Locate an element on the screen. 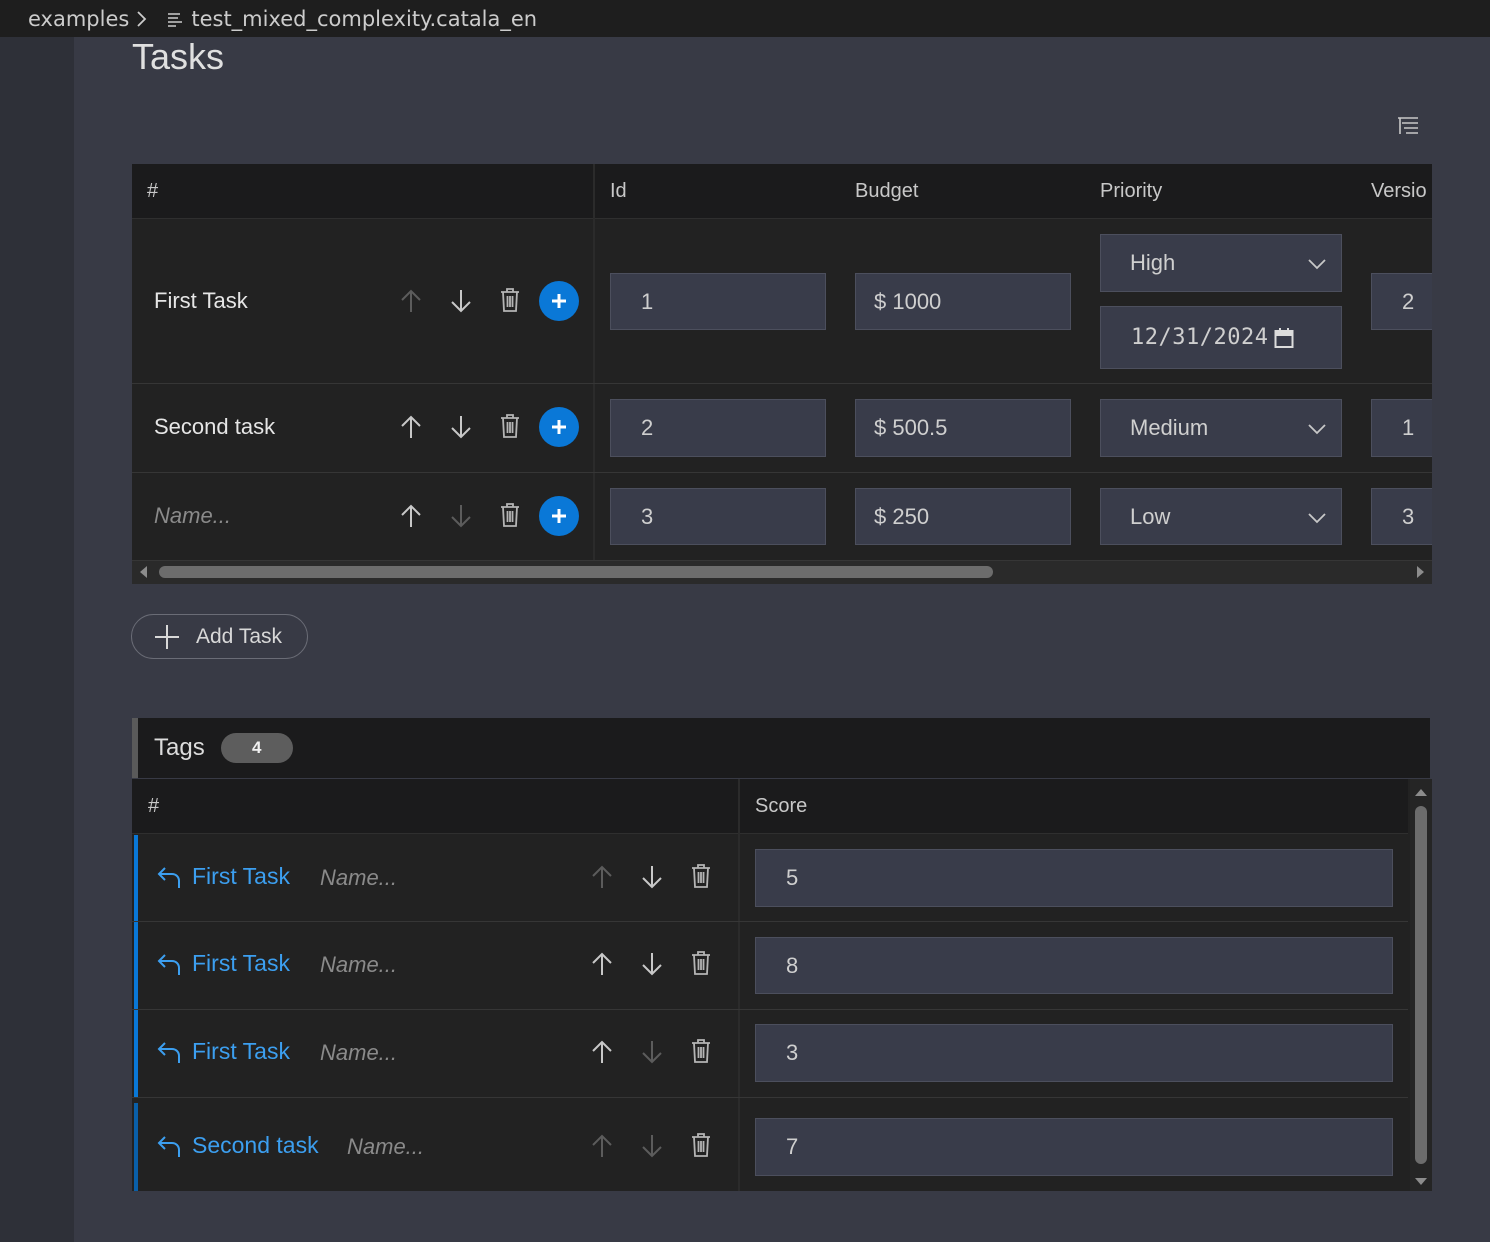 Image resolution: width=1490 pixels, height=1242 pixels. budget-field: $ 500.5 is located at coordinates (963, 428).